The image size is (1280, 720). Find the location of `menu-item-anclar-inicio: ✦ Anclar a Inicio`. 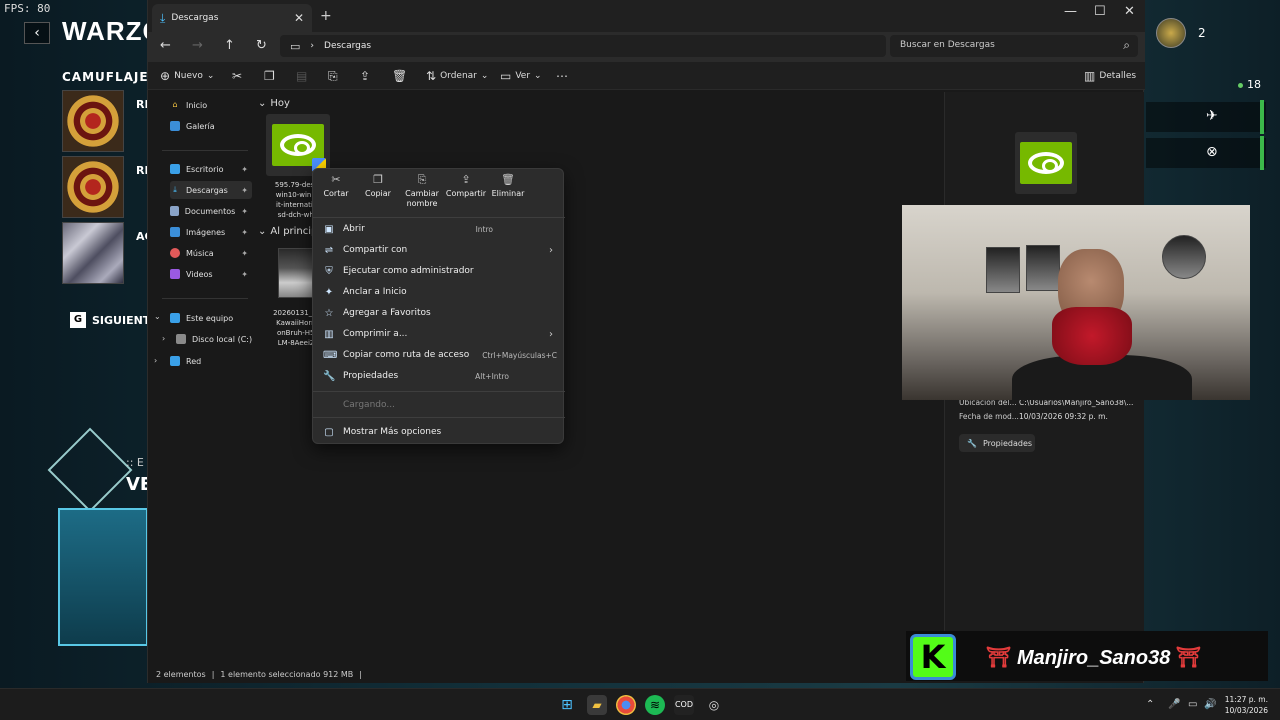

menu-item-anclar-inicio: ✦ Anclar a Inicio is located at coordinates (439, 292).